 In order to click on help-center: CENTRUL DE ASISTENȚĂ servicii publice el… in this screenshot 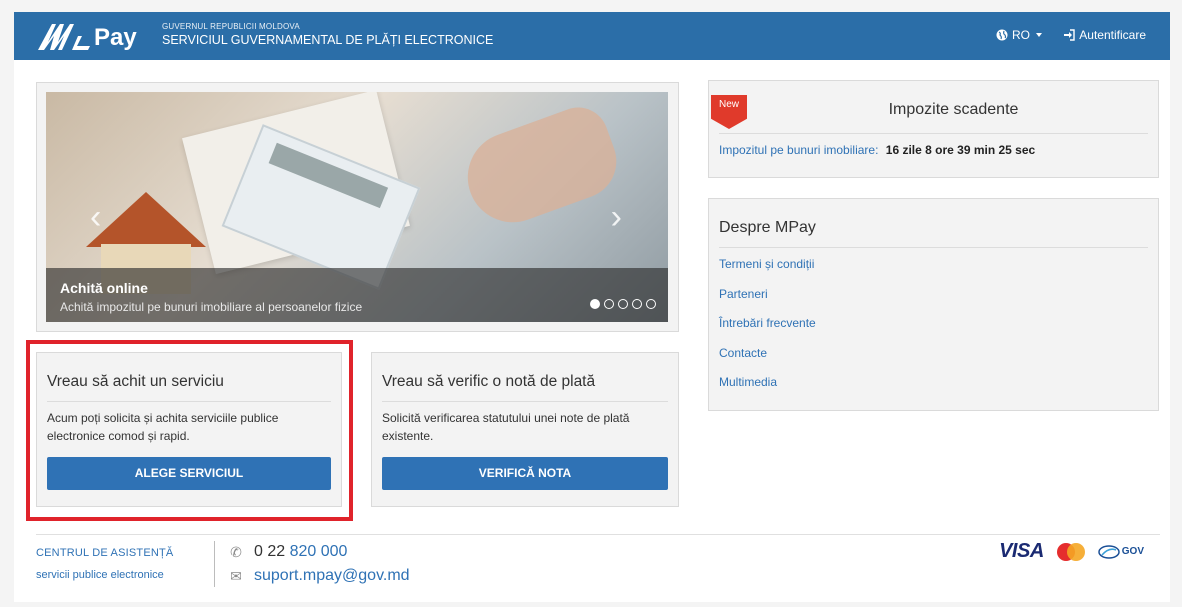, I will do `click(104, 564)`.